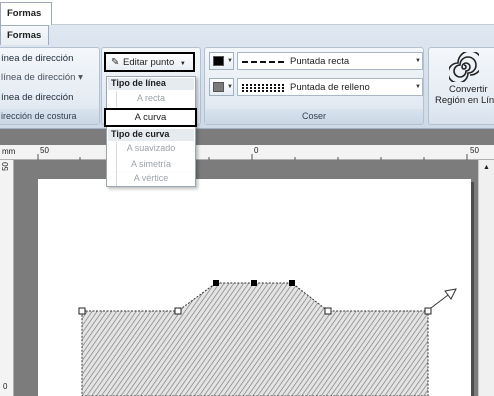  What do you see at coordinates (5, 386) in the screenshot?
I see `ruler-tick-label: 0` at bounding box center [5, 386].